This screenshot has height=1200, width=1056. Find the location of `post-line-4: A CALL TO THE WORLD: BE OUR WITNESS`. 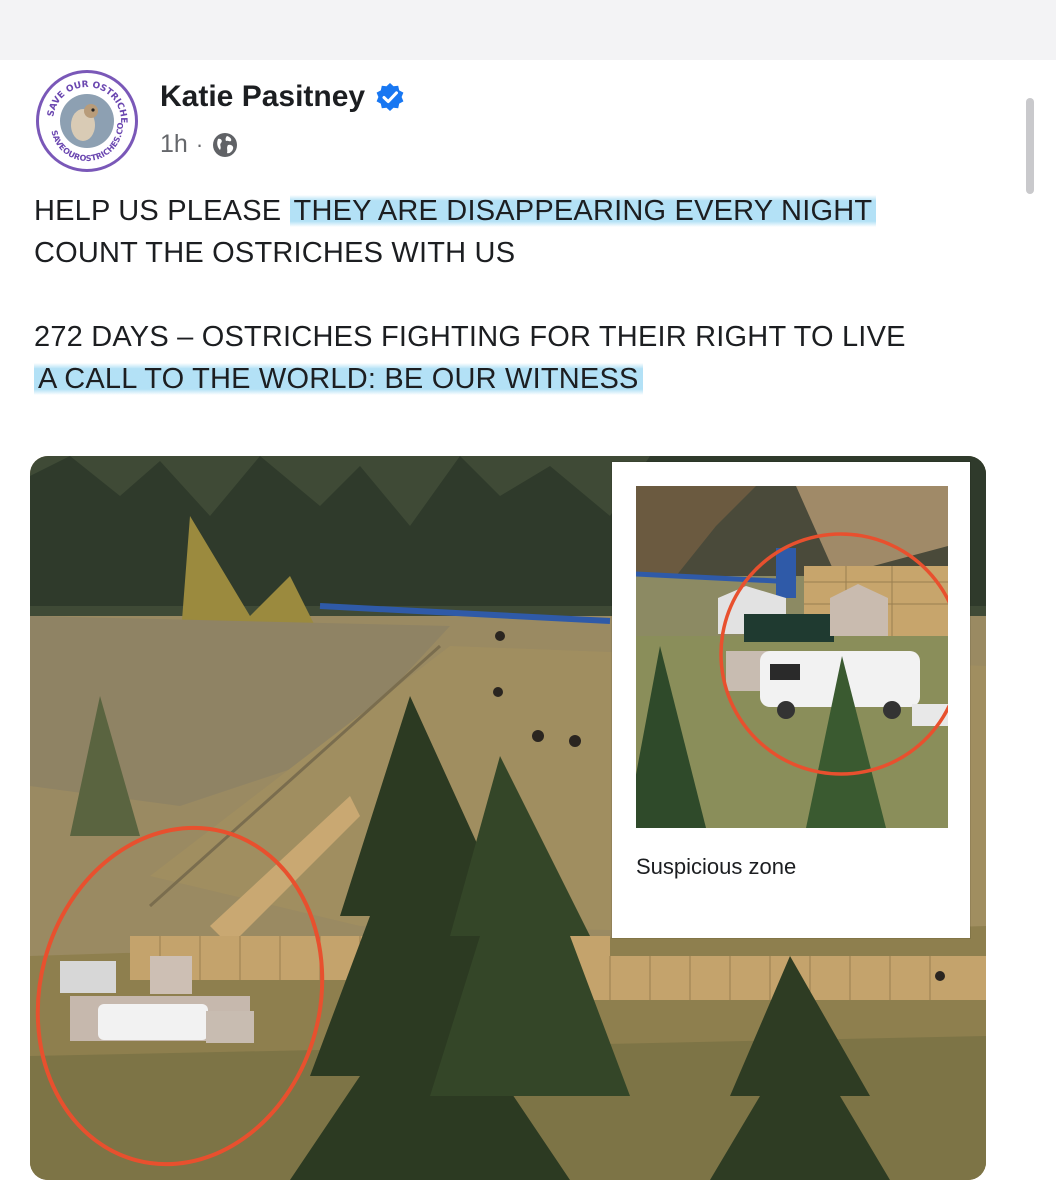

post-line-4: A CALL TO THE WORLD: BE OUR WITNESS is located at coordinates (529, 379).